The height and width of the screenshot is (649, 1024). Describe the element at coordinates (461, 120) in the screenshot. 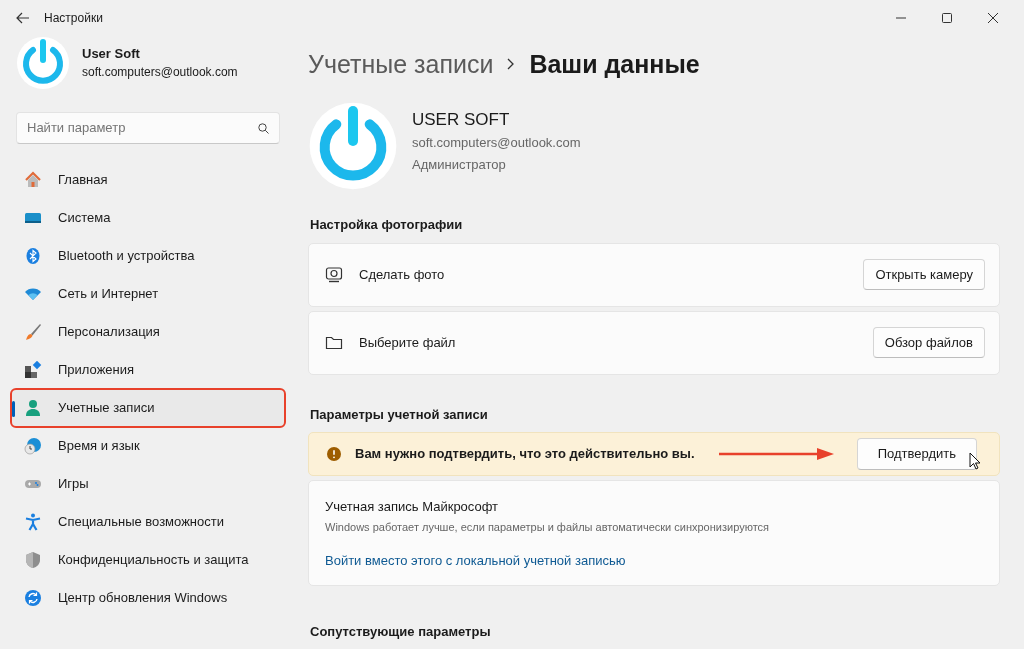

I see `profile-name: USER SOFT` at that location.